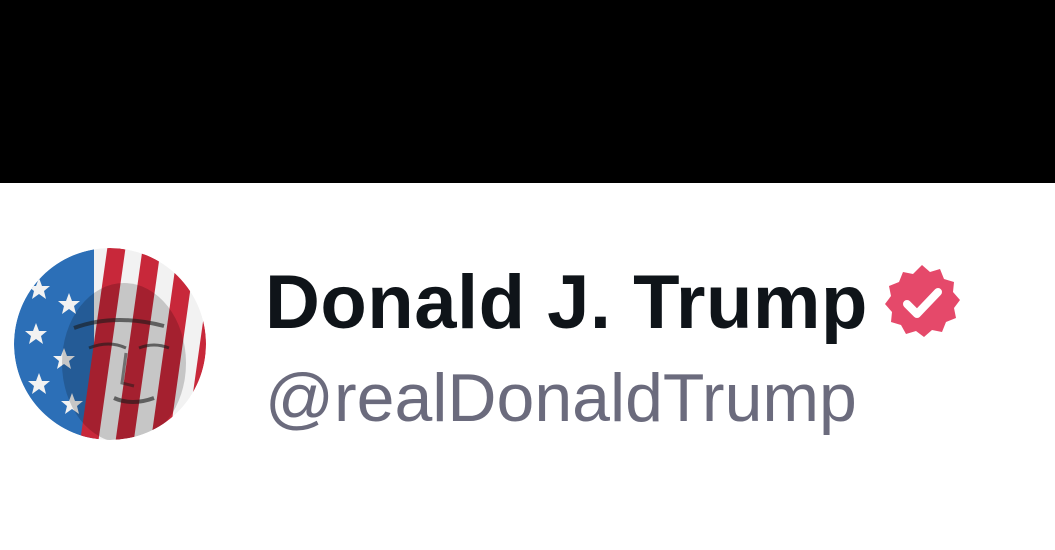 Image resolution: width=1055 pixels, height=550 pixels. Describe the element at coordinates (561, 398) in the screenshot. I see `user-handle: @realDonaldTrump` at that location.